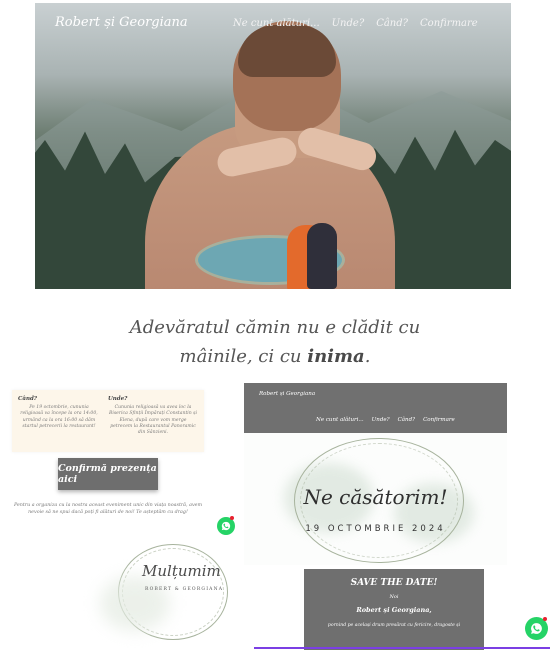 Image resolution: width=550 pixels, height=650 pixels. What do you see at coordinates (367, 356) in the screenshot?
I see `quote-period: .` at bounding box center [367, 356].